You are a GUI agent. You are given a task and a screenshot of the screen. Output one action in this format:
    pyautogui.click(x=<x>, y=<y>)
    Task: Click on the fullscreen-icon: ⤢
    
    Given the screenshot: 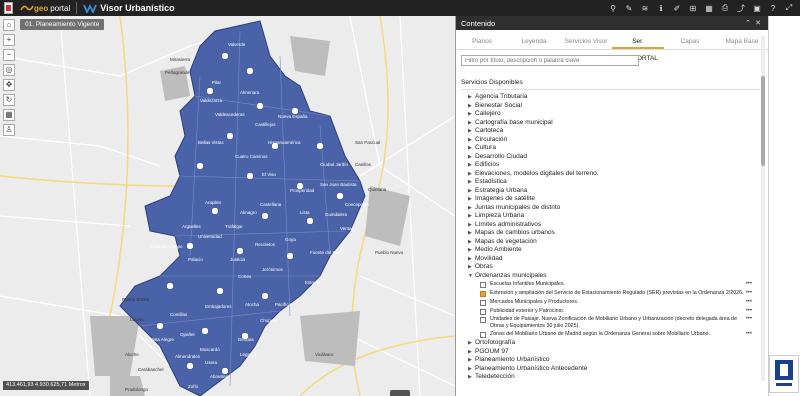 What is the action you would take?
    pyautogui.click(x=789, y=8)
    